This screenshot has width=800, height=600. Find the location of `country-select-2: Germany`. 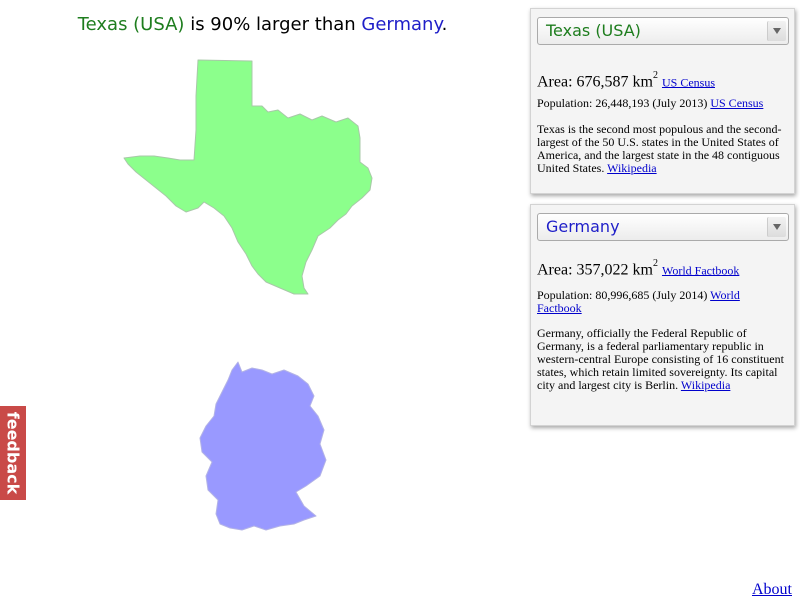

country-select-2: Germany is located at coordinates (663, 227).